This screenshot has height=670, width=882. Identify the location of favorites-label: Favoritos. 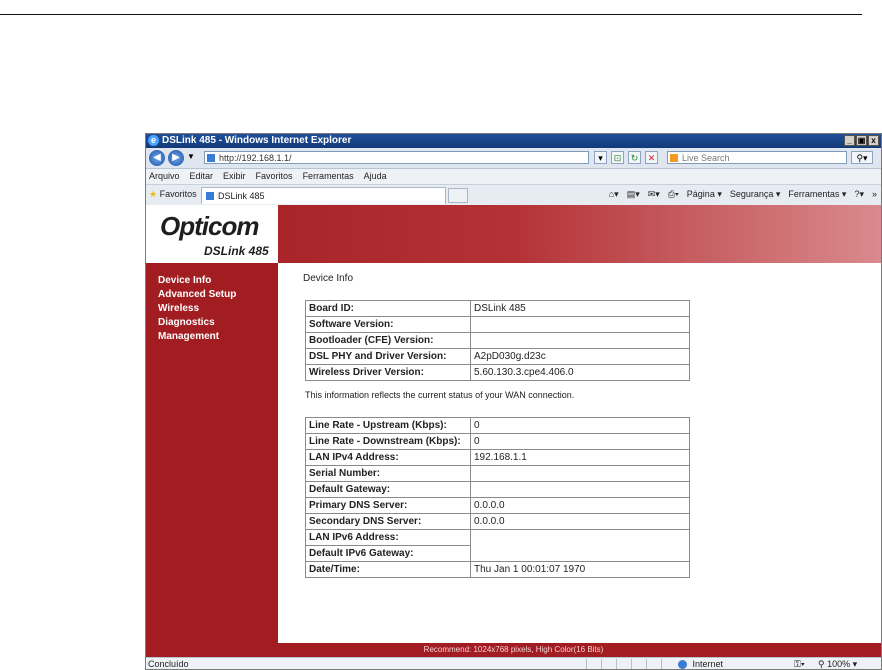
(178, 194).